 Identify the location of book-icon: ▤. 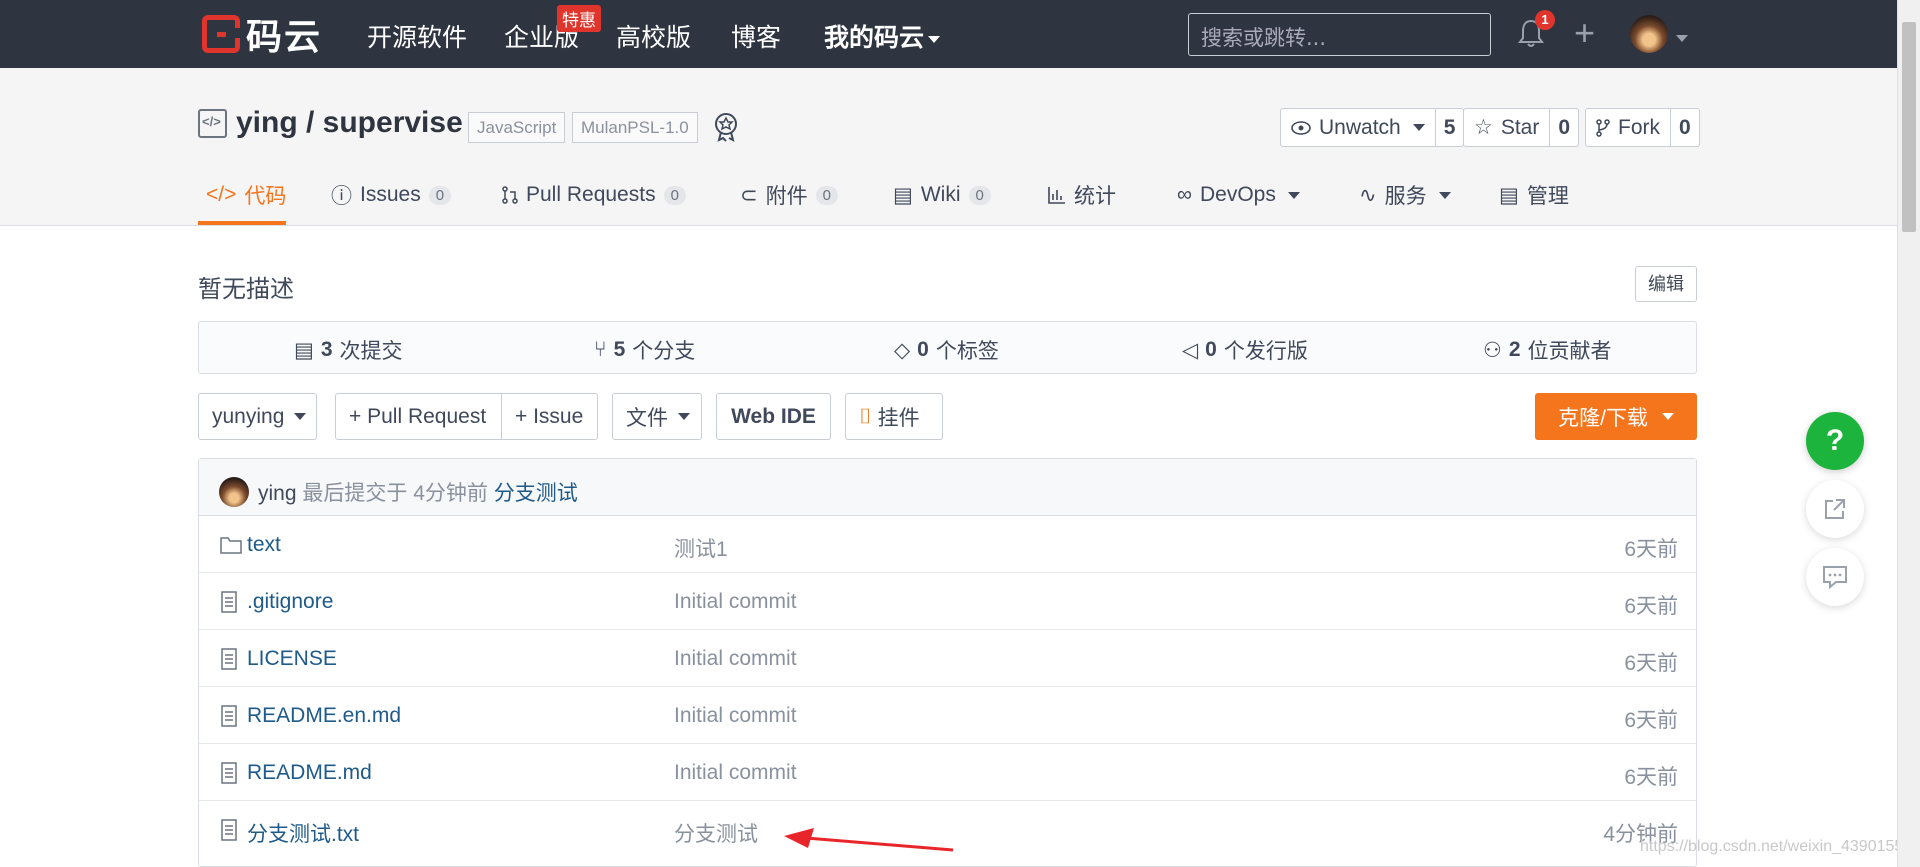
(903, 195).